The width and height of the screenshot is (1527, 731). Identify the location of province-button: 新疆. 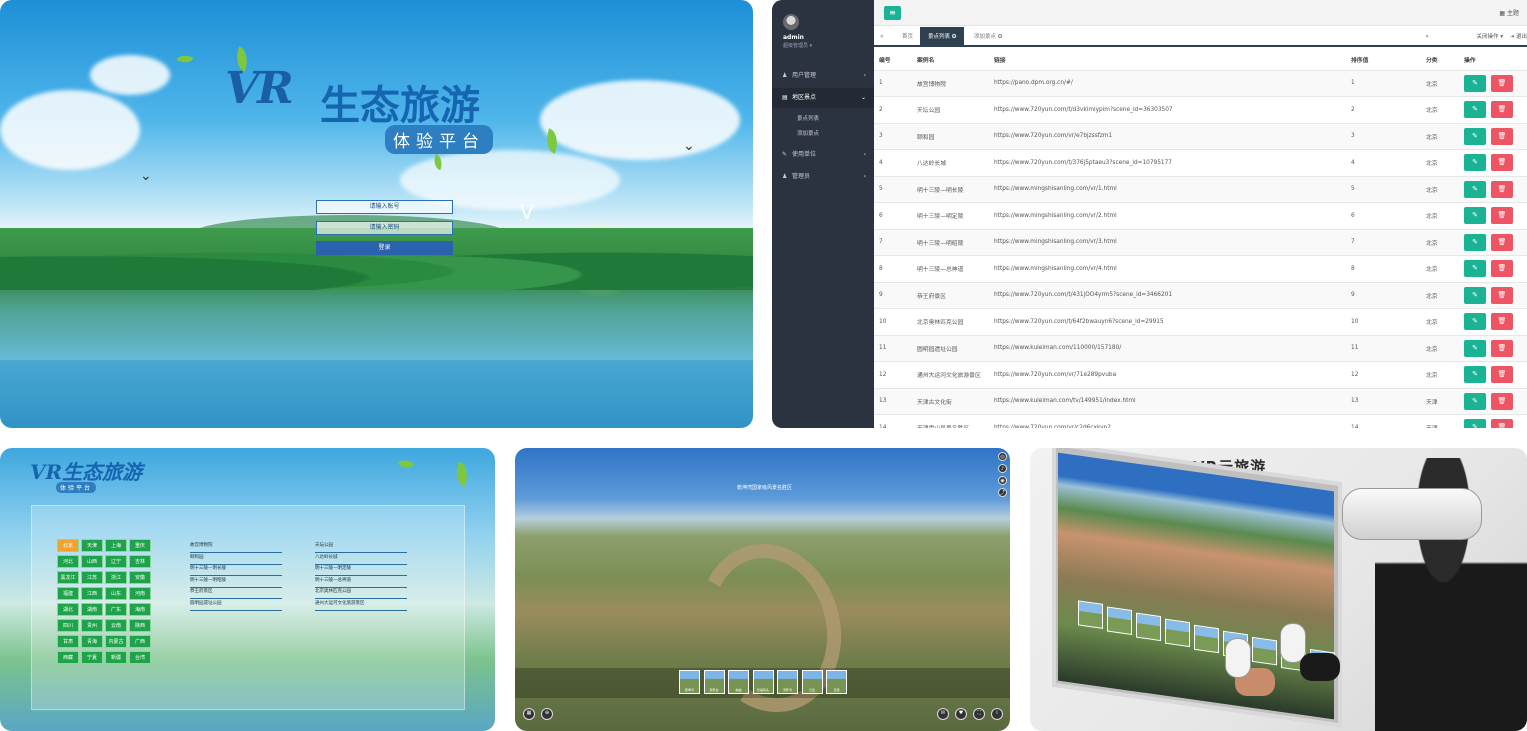
(116, 657).